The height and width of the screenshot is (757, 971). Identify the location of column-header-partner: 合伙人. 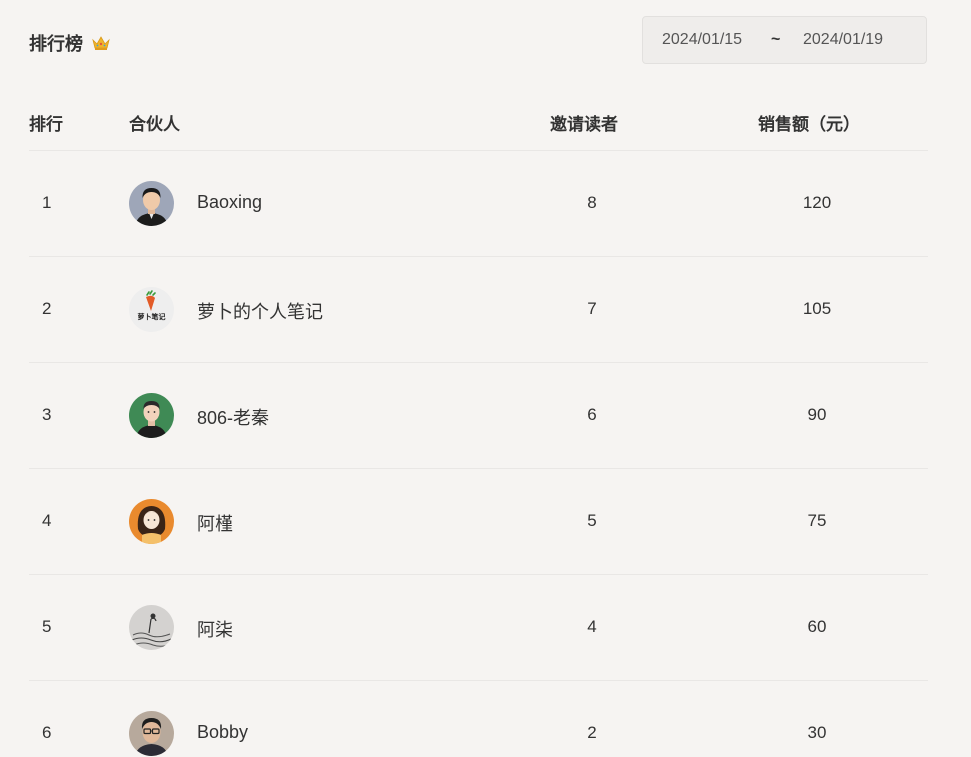
(154, 124).